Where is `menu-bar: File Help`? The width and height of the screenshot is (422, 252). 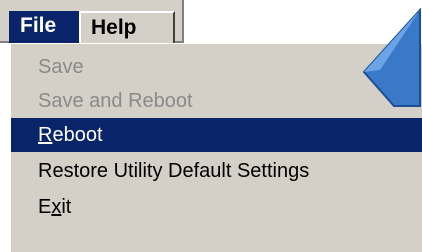
menu-bar: File Help is located at coordinates (92, 21).